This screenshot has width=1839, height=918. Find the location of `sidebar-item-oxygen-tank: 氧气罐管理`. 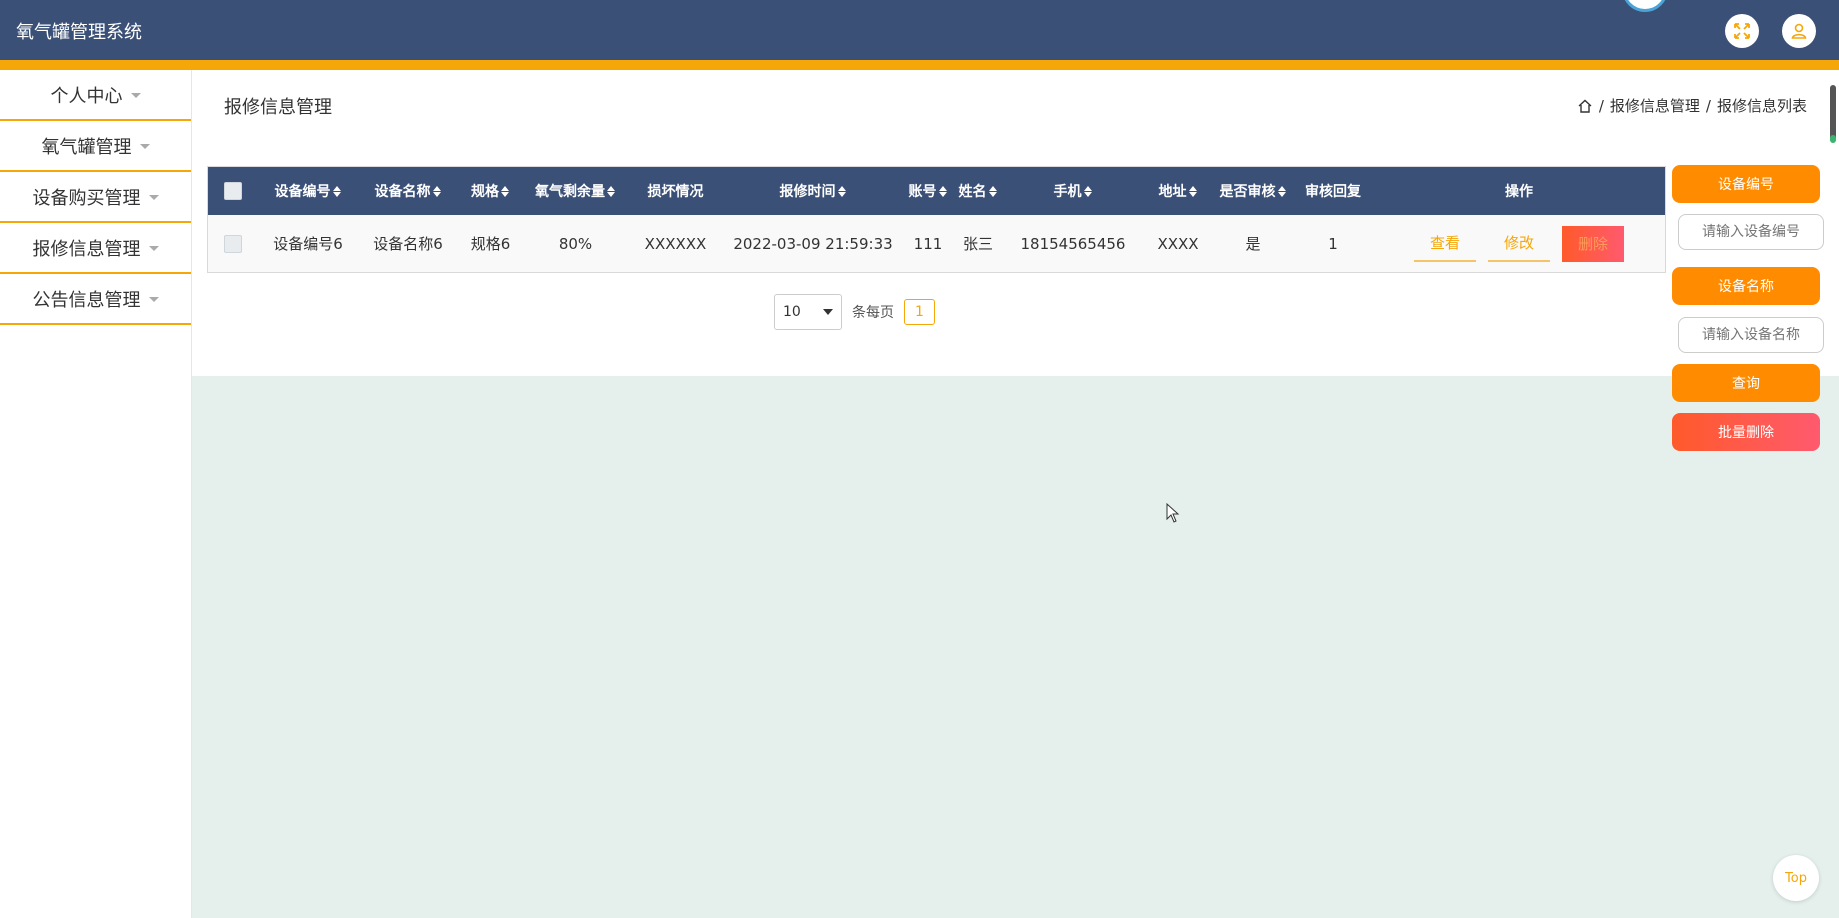

sidebar-item-oxygen-tank: 氧气罐管理 is located at coordinates (95, 146).